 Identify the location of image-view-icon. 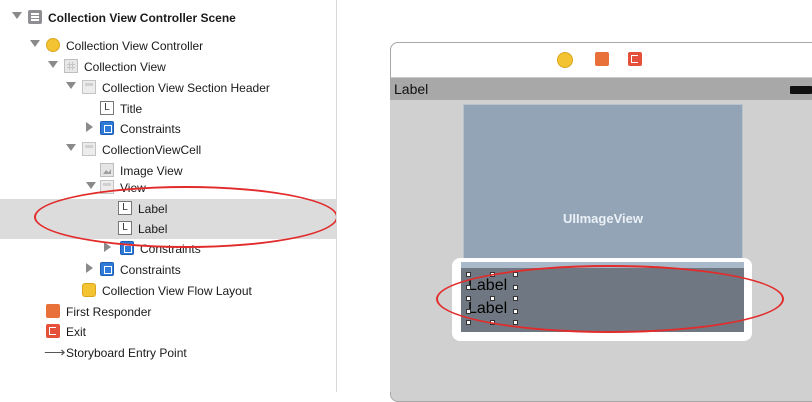
(107, 170).